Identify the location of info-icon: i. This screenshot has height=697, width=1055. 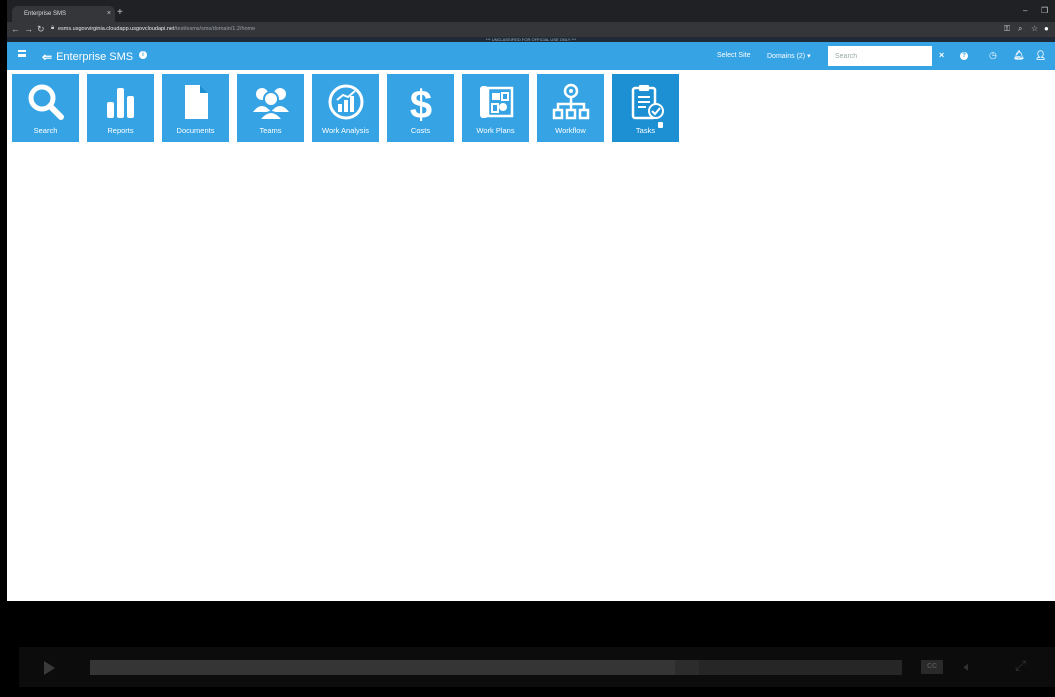
(143, 55).